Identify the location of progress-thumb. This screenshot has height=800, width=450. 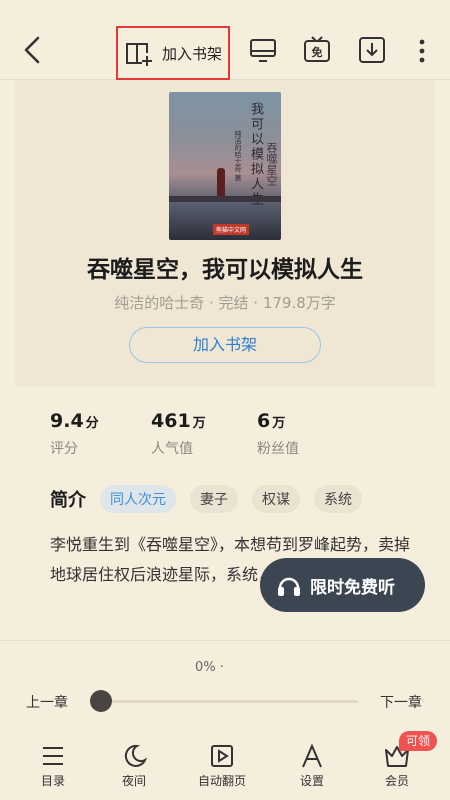
(101, 701).